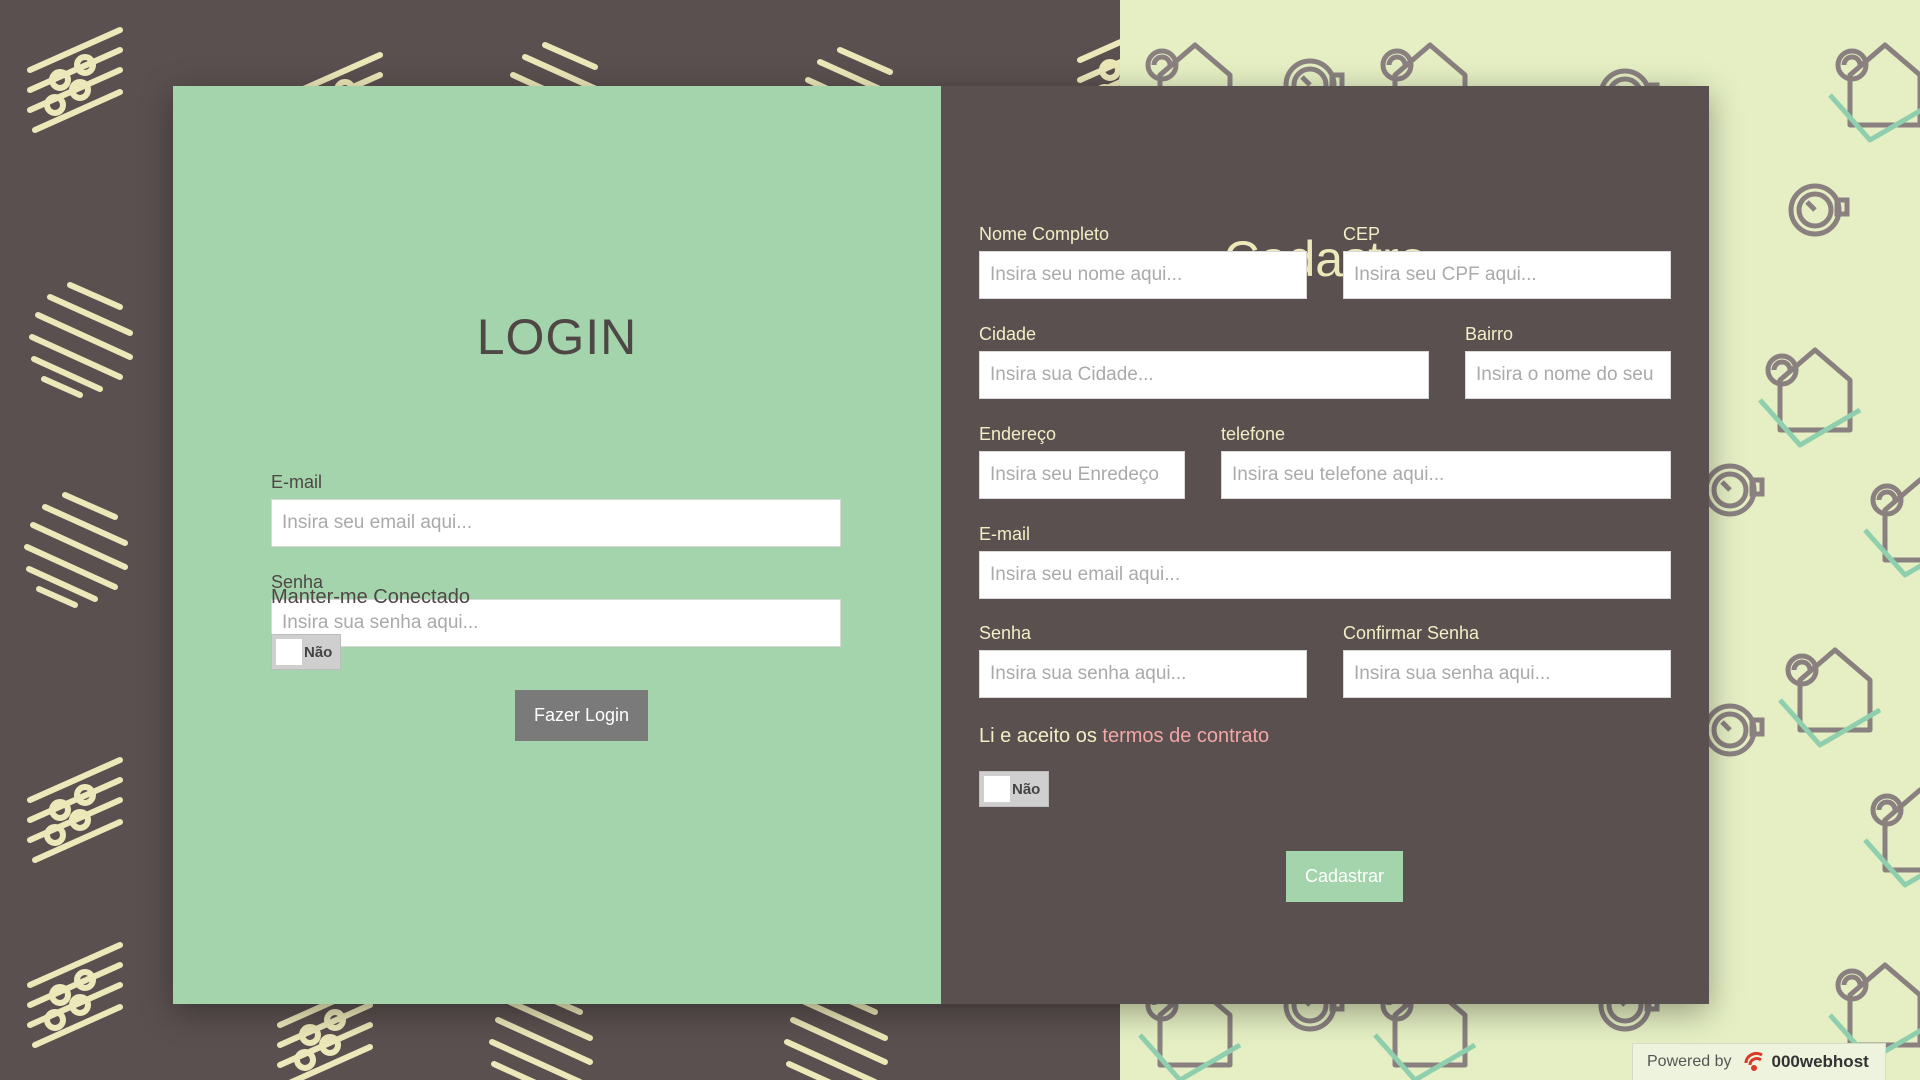 This screenshot has width=1920, height=1080. What do you see at coordinates (1041, 736) in the screenshot?
I see `terms-prefix: Li e aceito os` at bounding box center [1041, 736].